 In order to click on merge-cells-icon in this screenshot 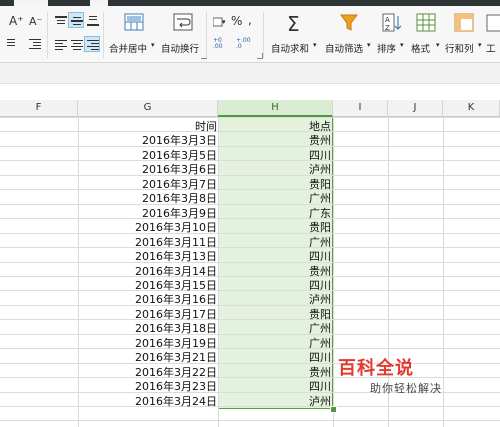, I will do `click(134, 22)`.